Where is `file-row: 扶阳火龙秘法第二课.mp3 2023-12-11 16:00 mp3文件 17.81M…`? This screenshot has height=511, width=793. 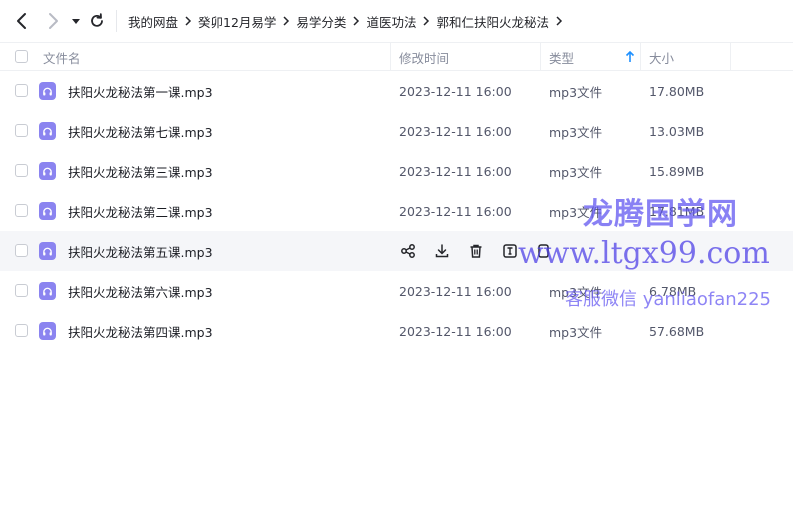
file-row: 扶阳火龙秘法第二课.mp3 2023-12-11 16:00 mp3文件 17.81M… is located at coordinates (396, 211).